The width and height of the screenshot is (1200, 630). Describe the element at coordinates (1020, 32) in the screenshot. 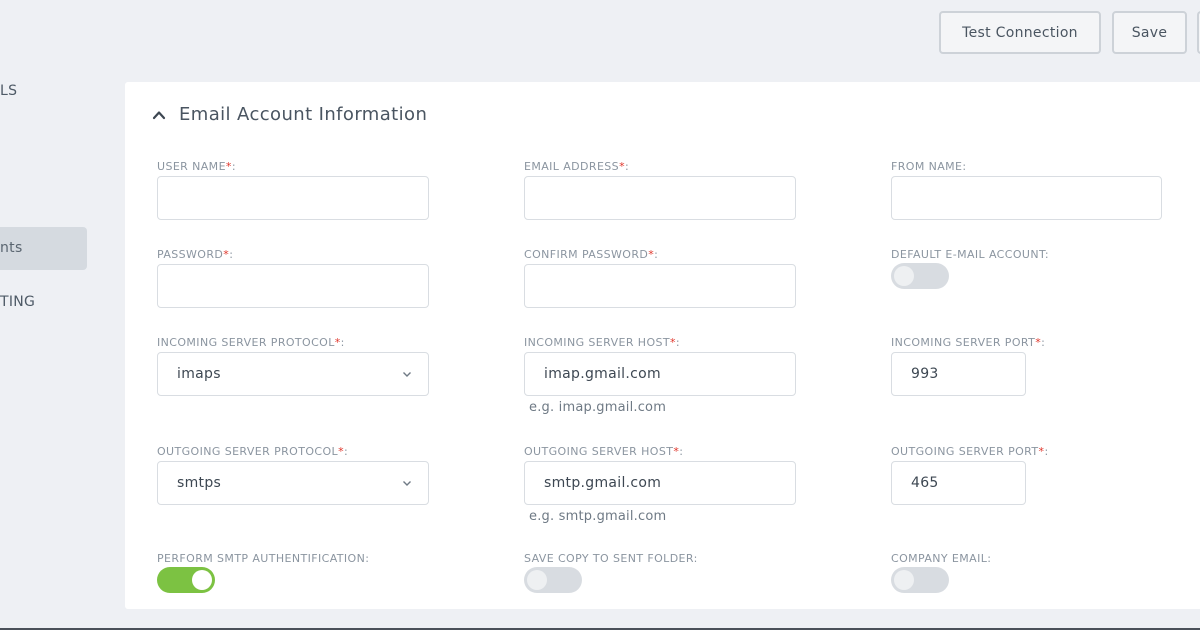

I see `test-connection-button: Test Connection` at that location.